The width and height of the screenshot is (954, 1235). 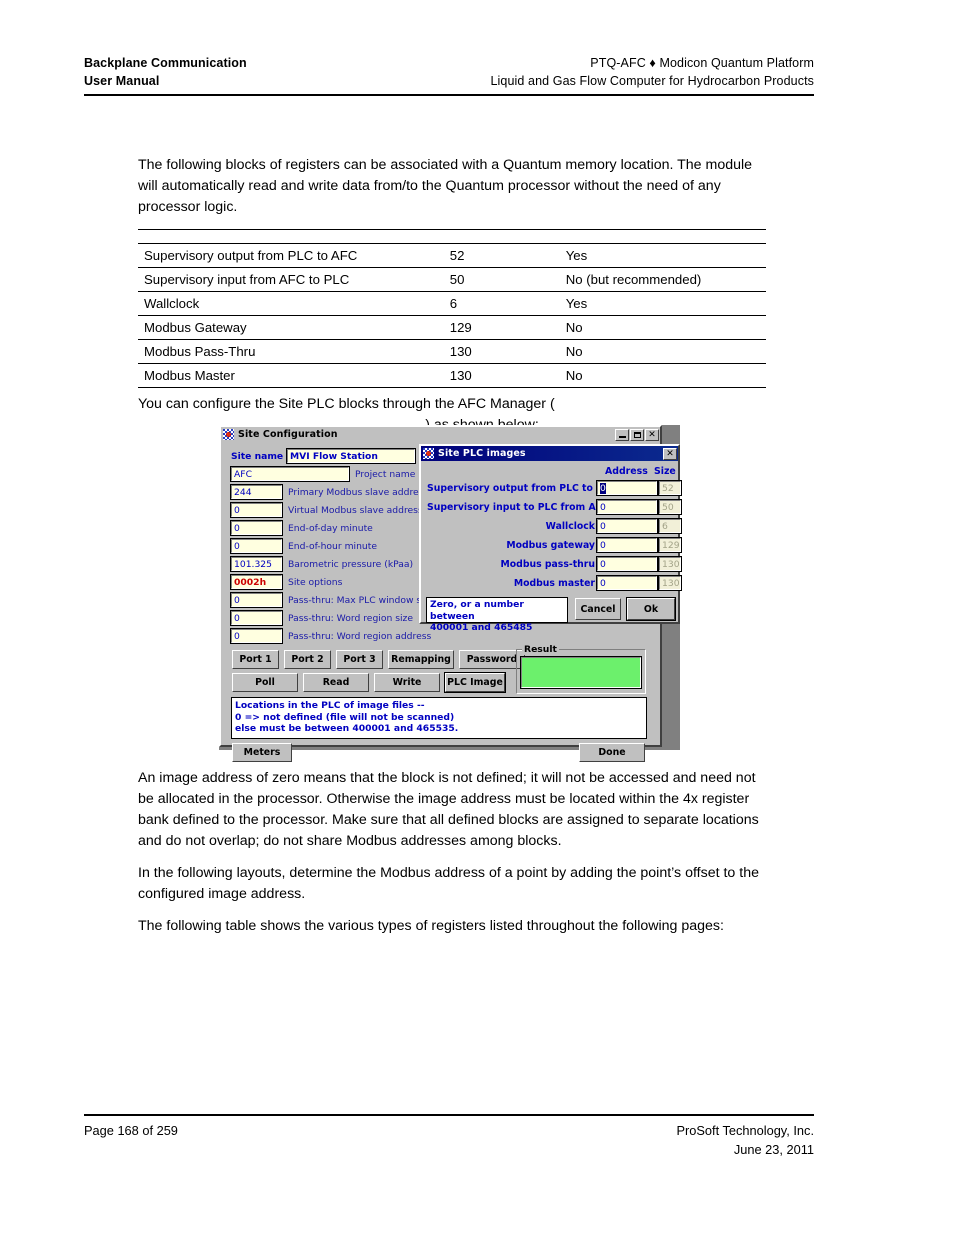 What do you see at coordinates (570, 526) in the screenshot?
I see `wallclock-label: Wallclock` at bounding box center [570, 526].